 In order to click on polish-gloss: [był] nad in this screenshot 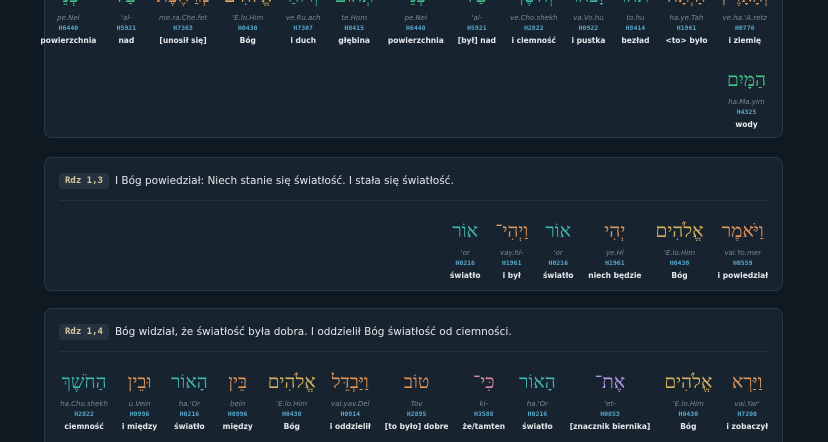, I will do `click(477, 40)`.